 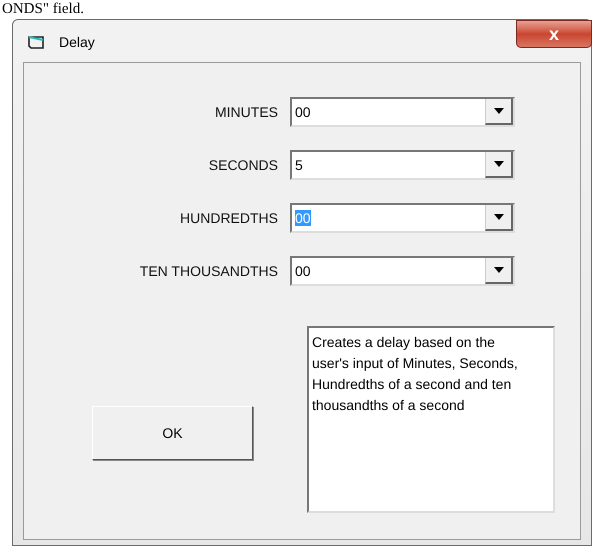 What do you see at coordinates (243, 165) in the screenshot?
I see `field-label: SECONDS` at bounding box center [243, 165].